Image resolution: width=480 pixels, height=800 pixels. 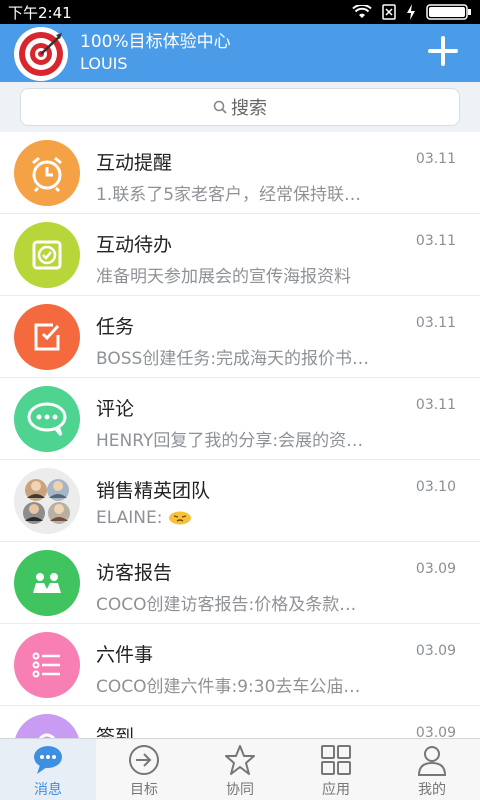 I want to click on checkin-icon, so click(x=47, y=726).